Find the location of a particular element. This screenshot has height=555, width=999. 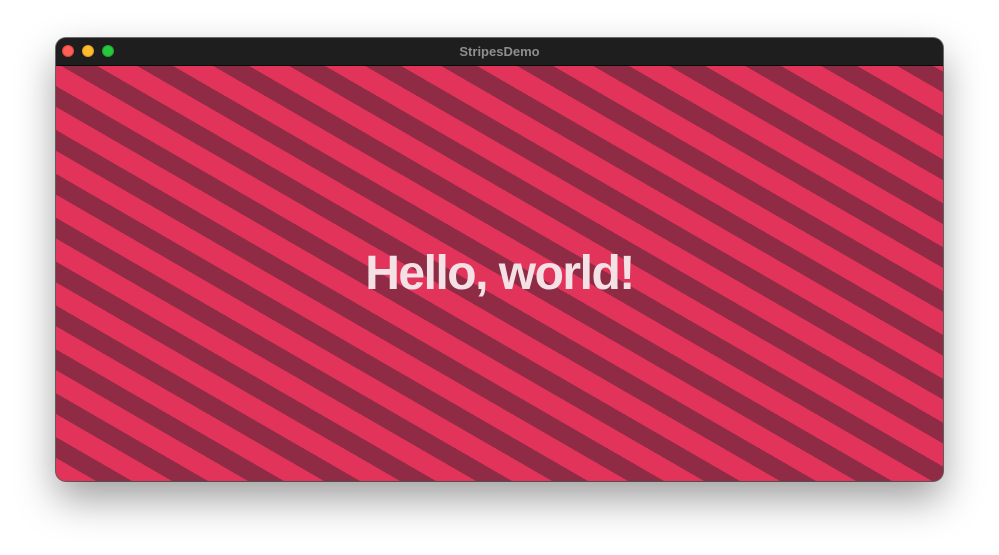

window-title: StripesDemo is located at coordinates (499, 51).